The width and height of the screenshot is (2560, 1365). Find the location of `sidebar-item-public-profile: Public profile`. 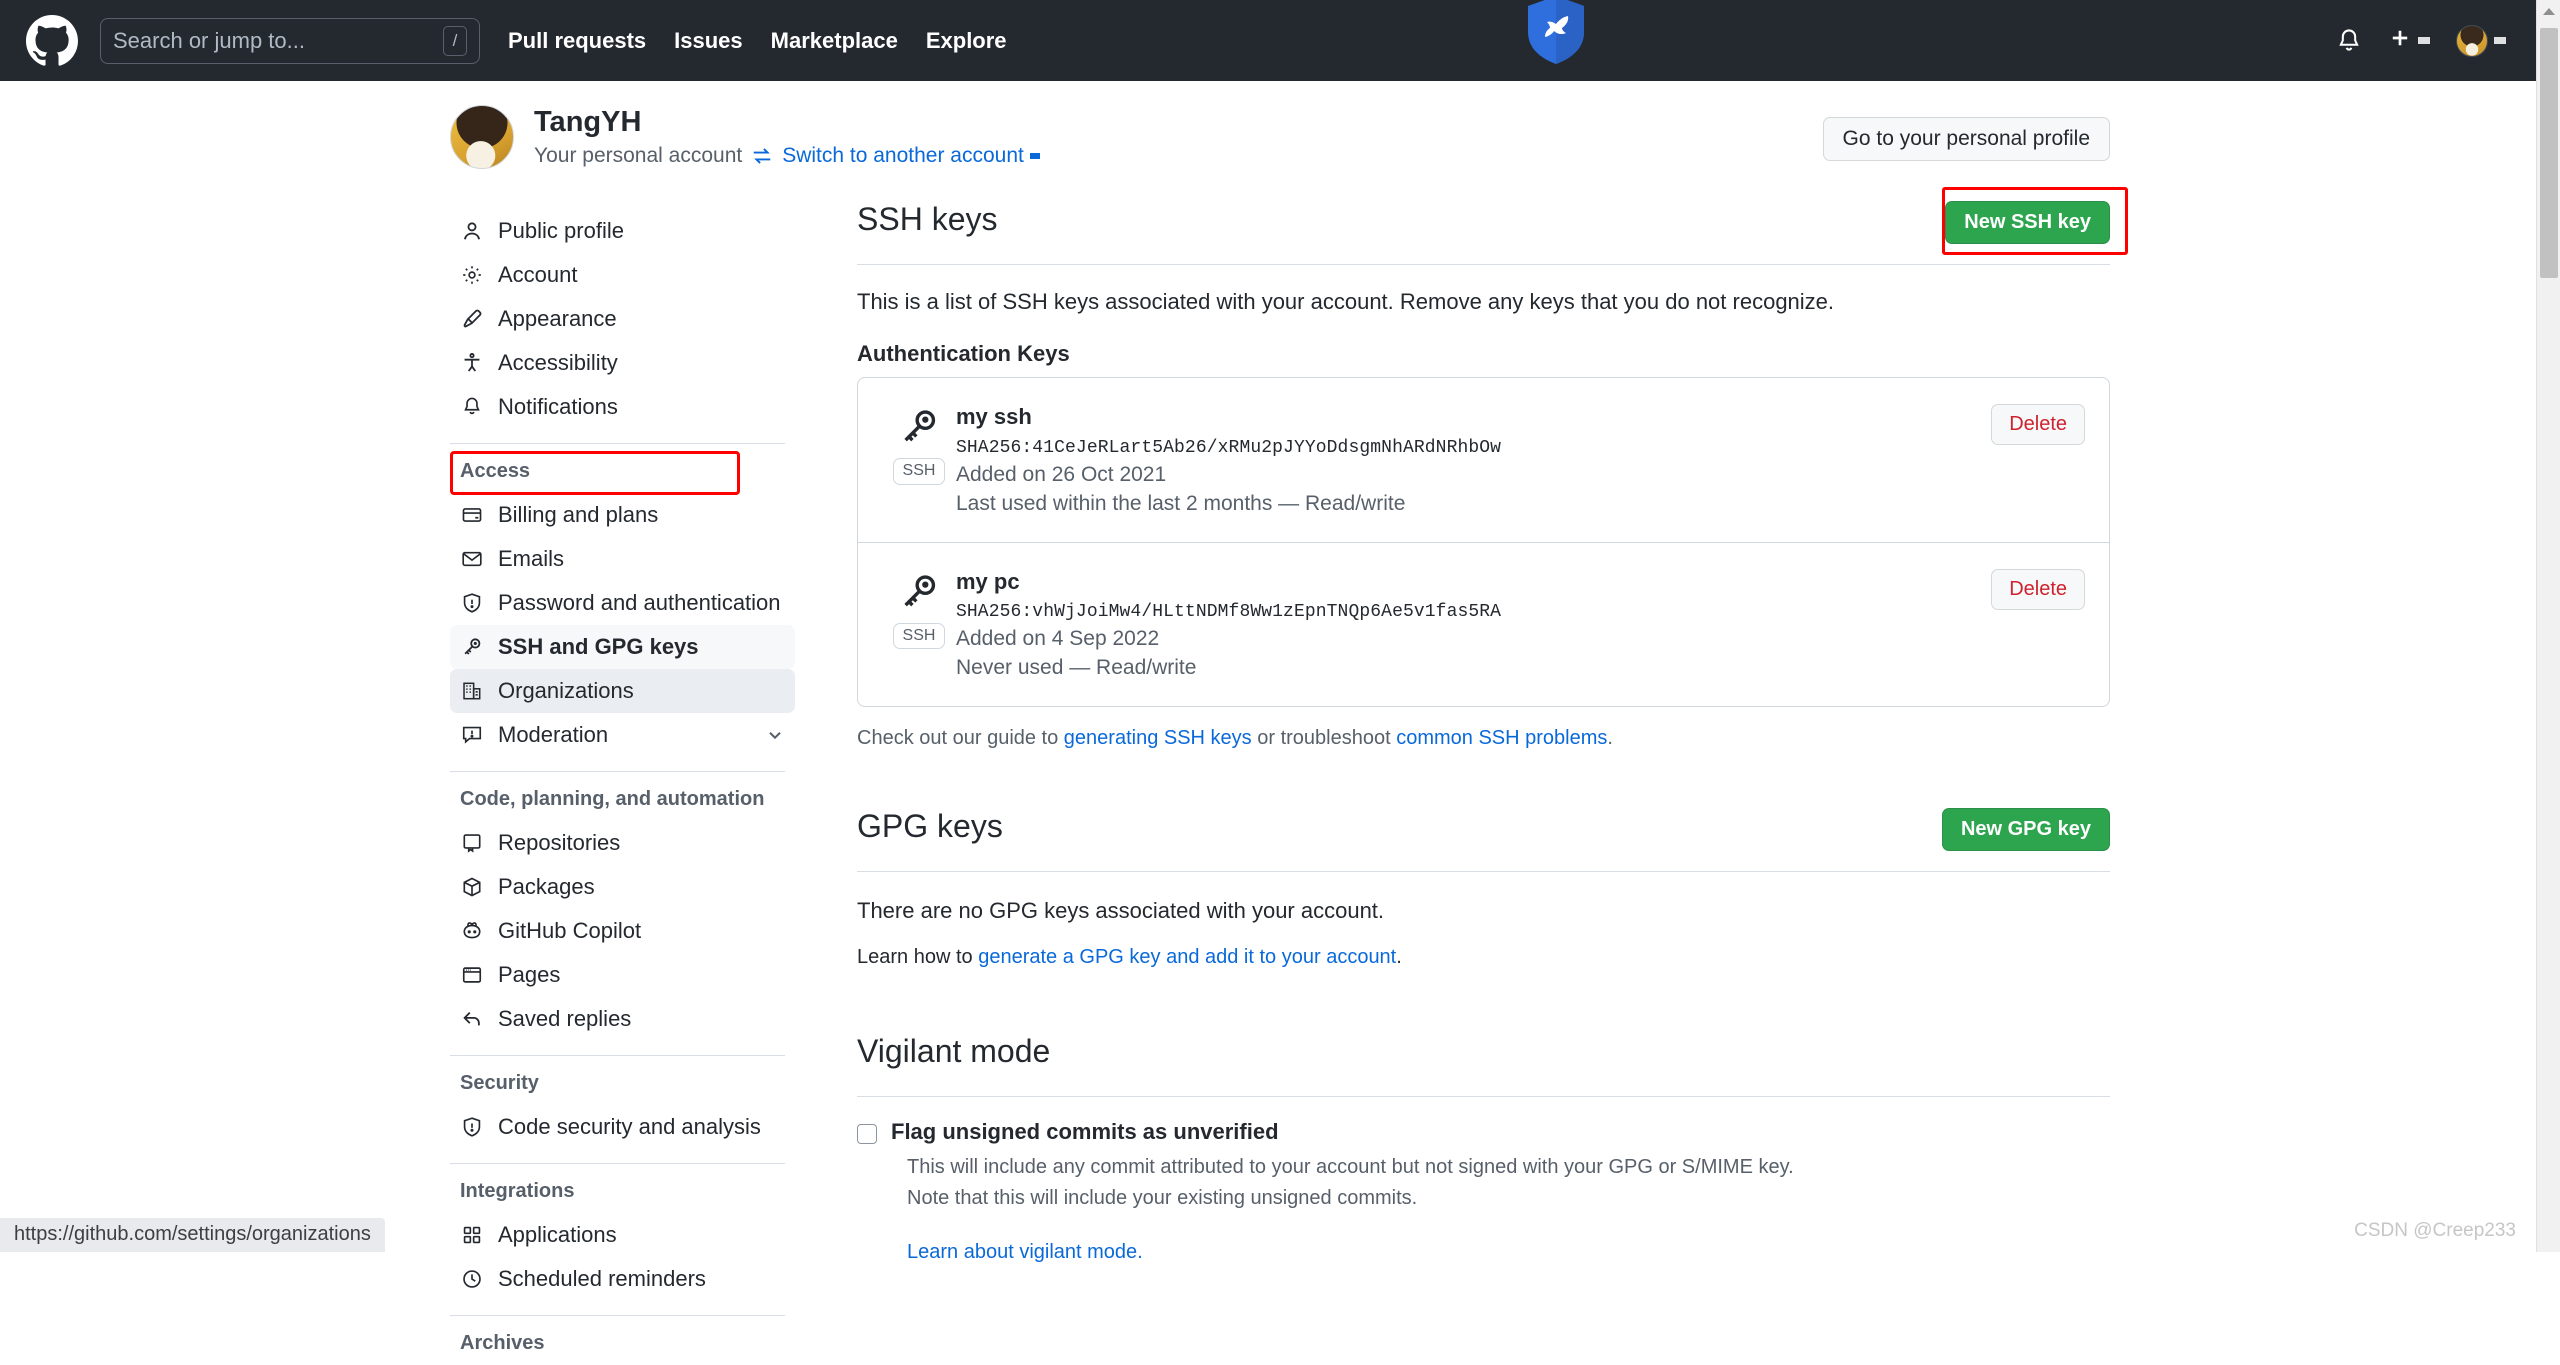

sidebar-item-public-profile: Public profile is located at coordinates (622, 231).